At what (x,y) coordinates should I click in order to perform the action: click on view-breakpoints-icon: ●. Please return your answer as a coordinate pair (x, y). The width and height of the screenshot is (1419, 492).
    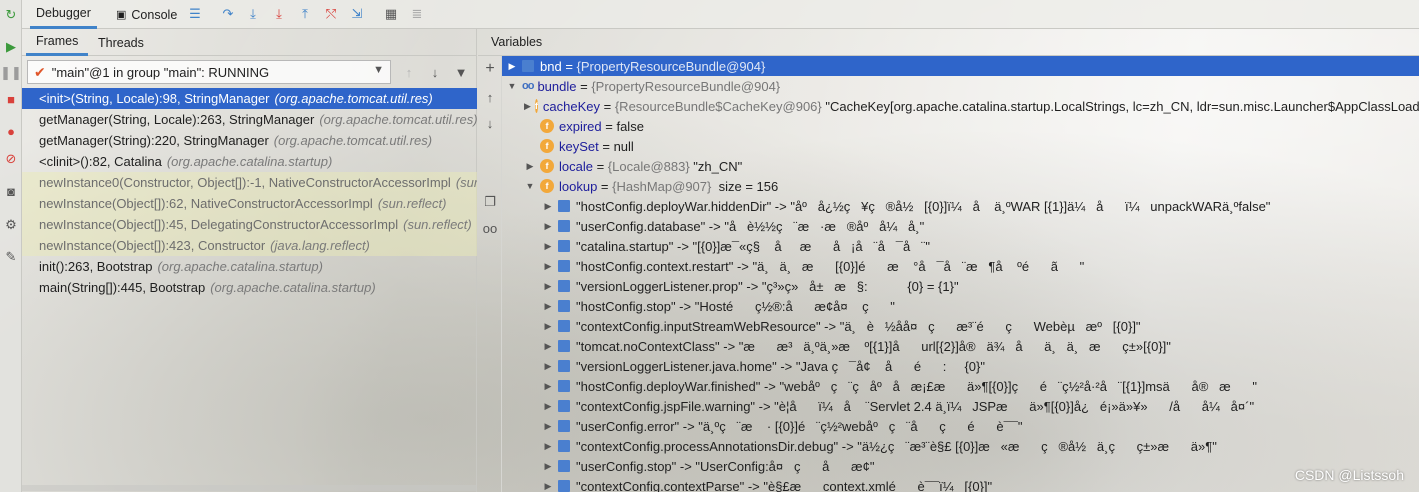
    Looking at the image, I should click on (11, 131).